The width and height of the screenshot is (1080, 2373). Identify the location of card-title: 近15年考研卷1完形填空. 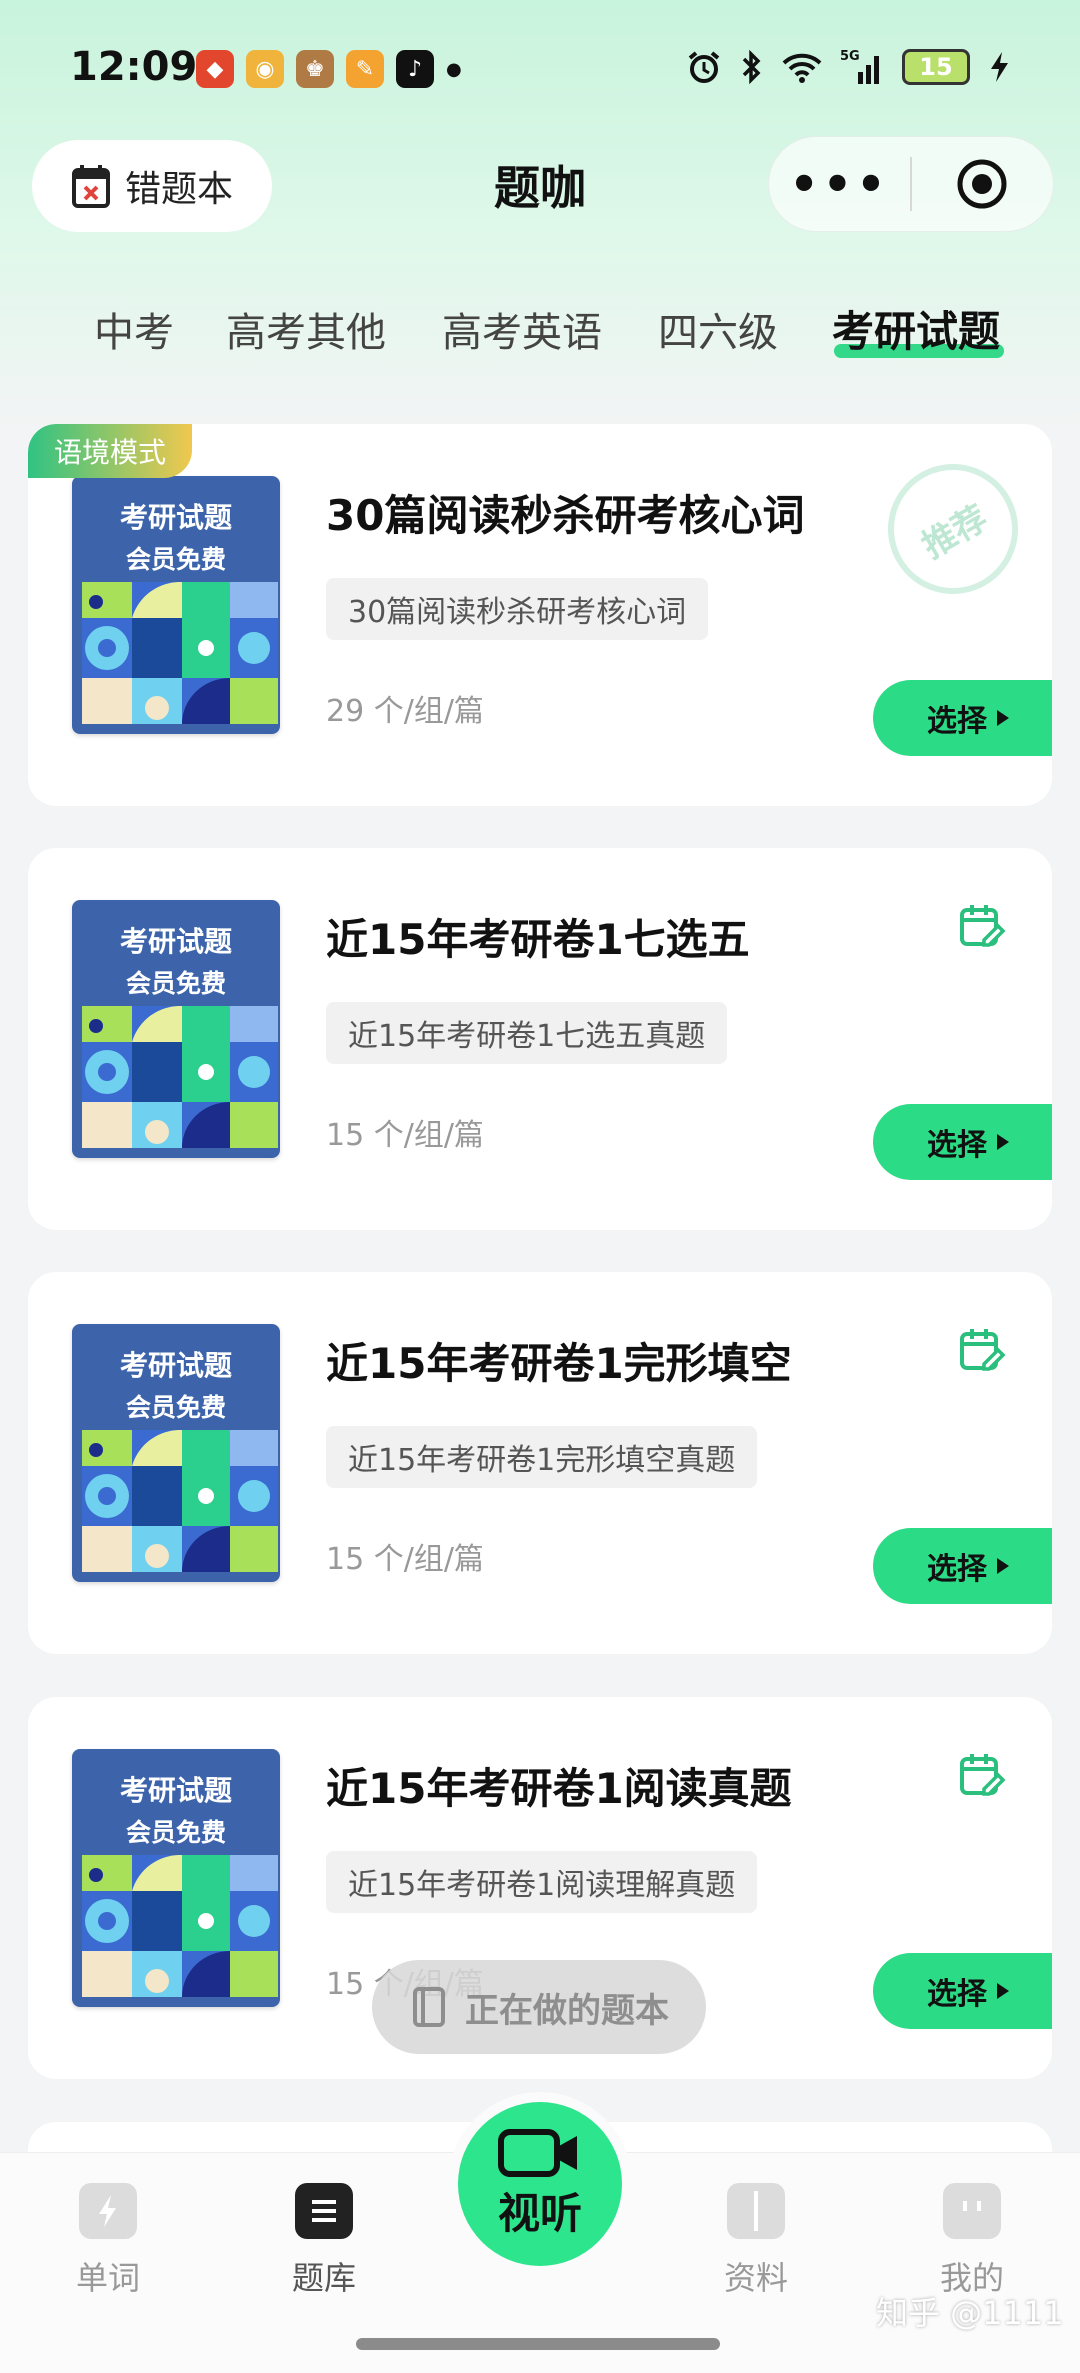
(559, 1363).